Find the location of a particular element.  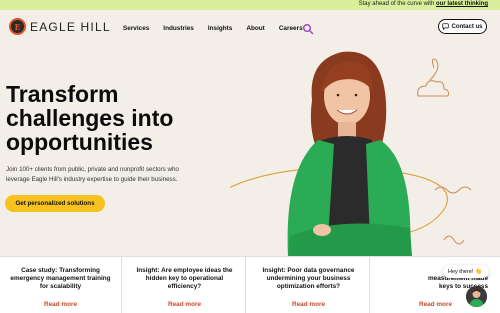

cloud-doodle is located at coordinates (433, 88).